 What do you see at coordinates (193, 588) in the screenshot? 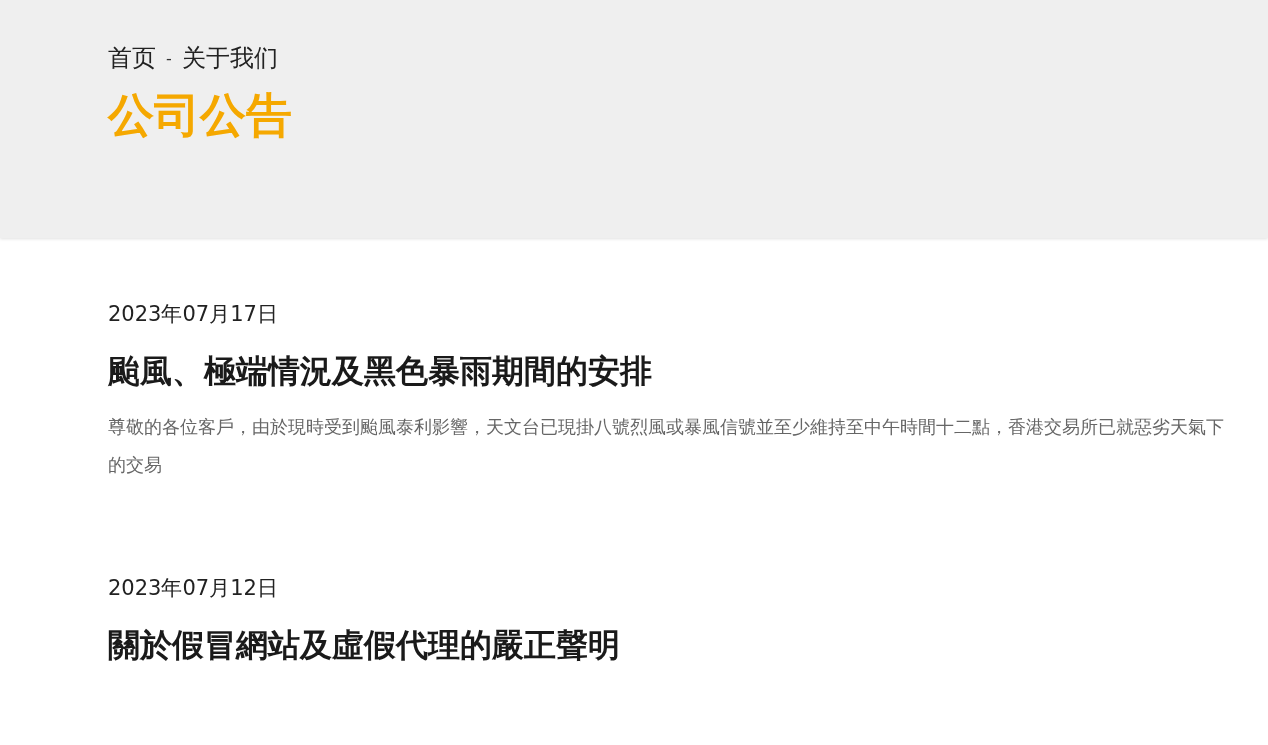
I see `announcement-date: 2023年07月12日` at bounding box center [193, 588].